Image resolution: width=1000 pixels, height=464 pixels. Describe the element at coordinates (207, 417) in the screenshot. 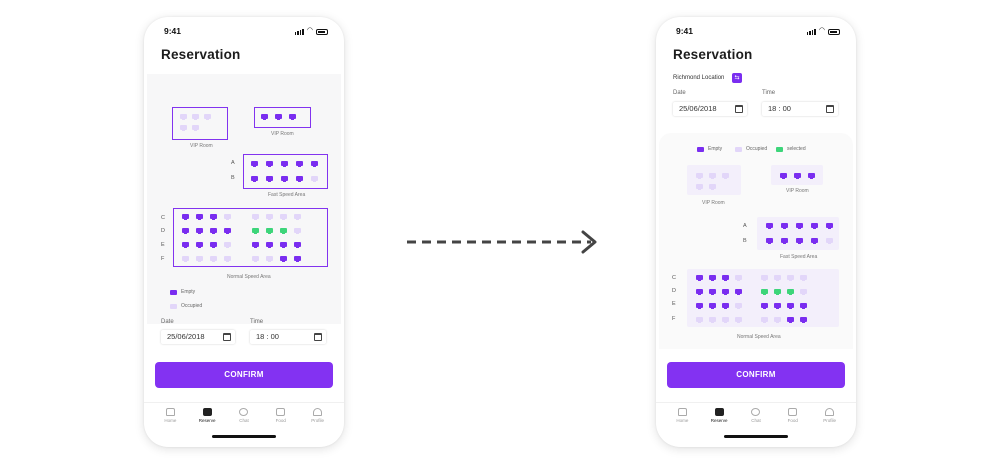

I see `nav-reserve: Reserve` at that location.